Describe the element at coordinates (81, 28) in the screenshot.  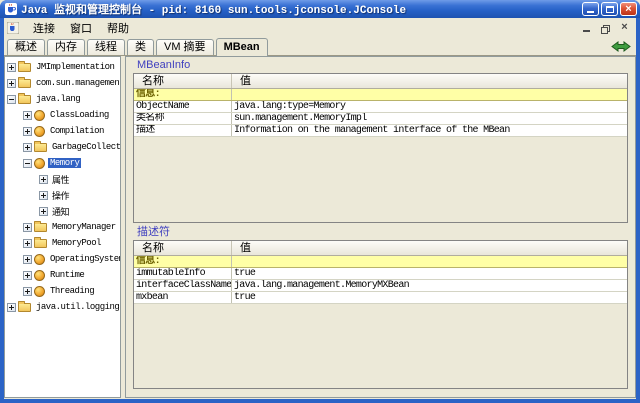
I see `menu-item: 窗口` at that location.